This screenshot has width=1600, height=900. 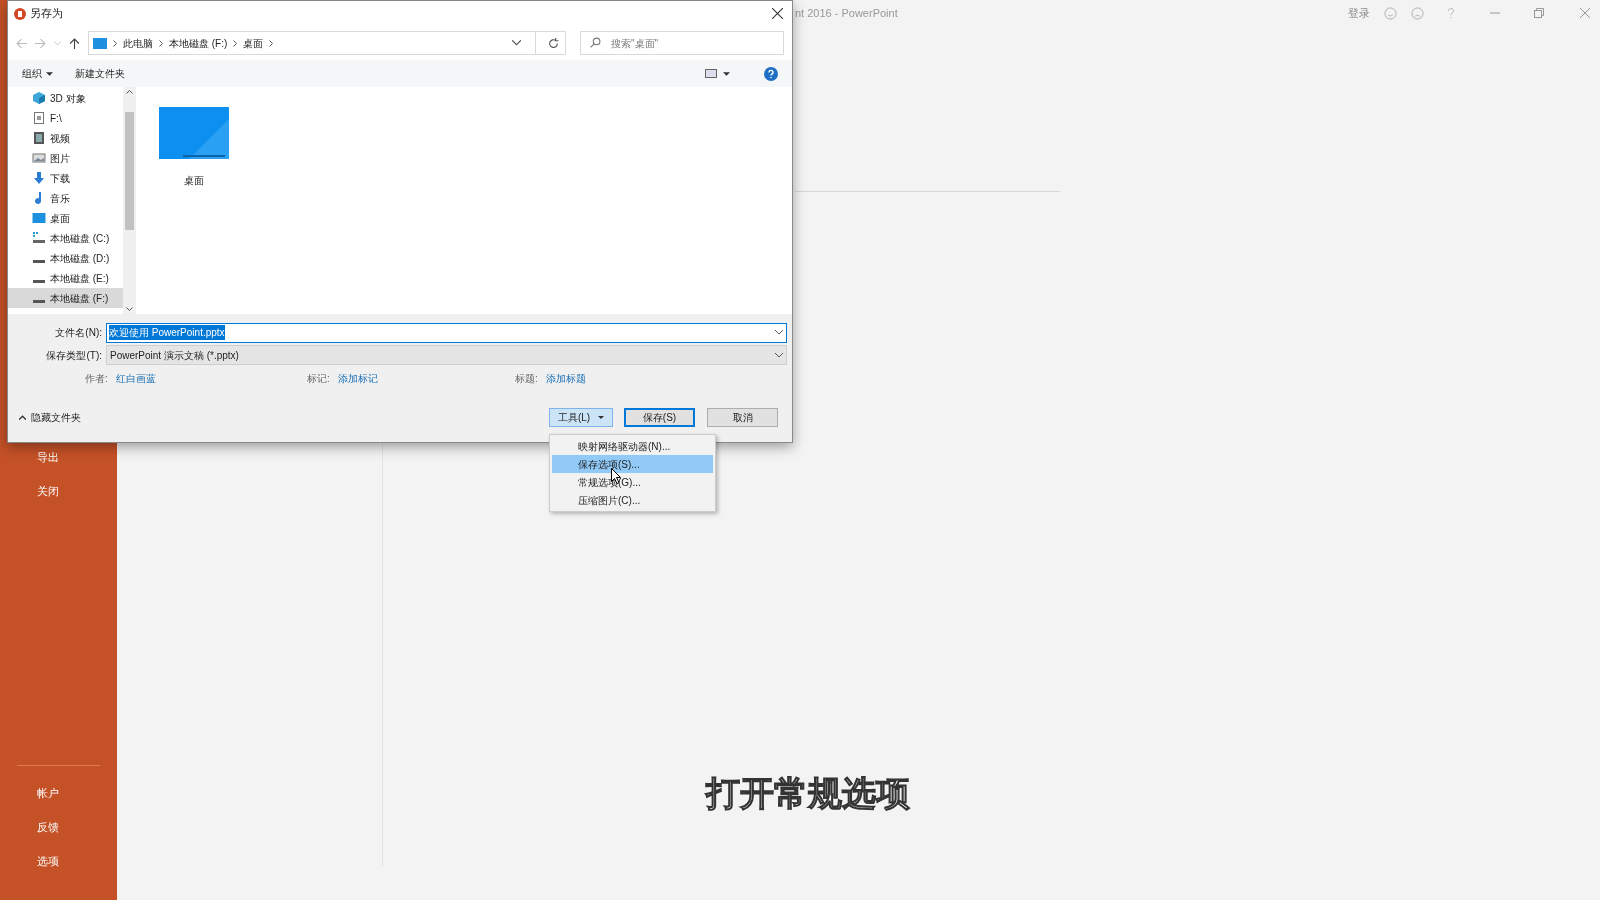 I want to click on frown-icon, so click(x=1417, y=13).